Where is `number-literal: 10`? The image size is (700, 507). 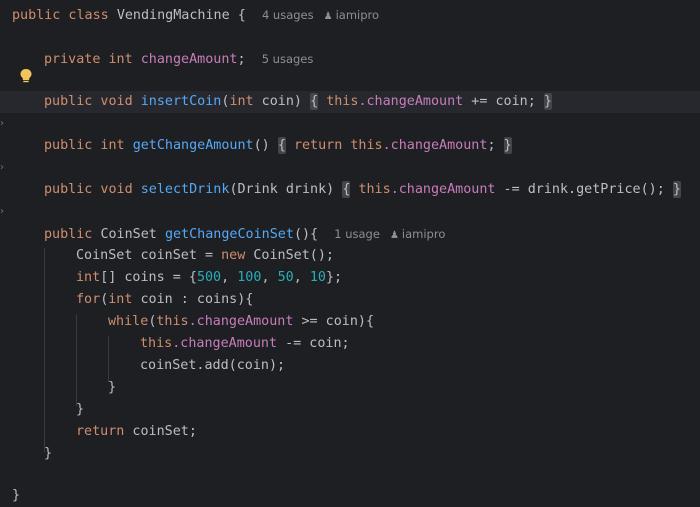
number-literal: 10 is located at coordinates (317, 277).